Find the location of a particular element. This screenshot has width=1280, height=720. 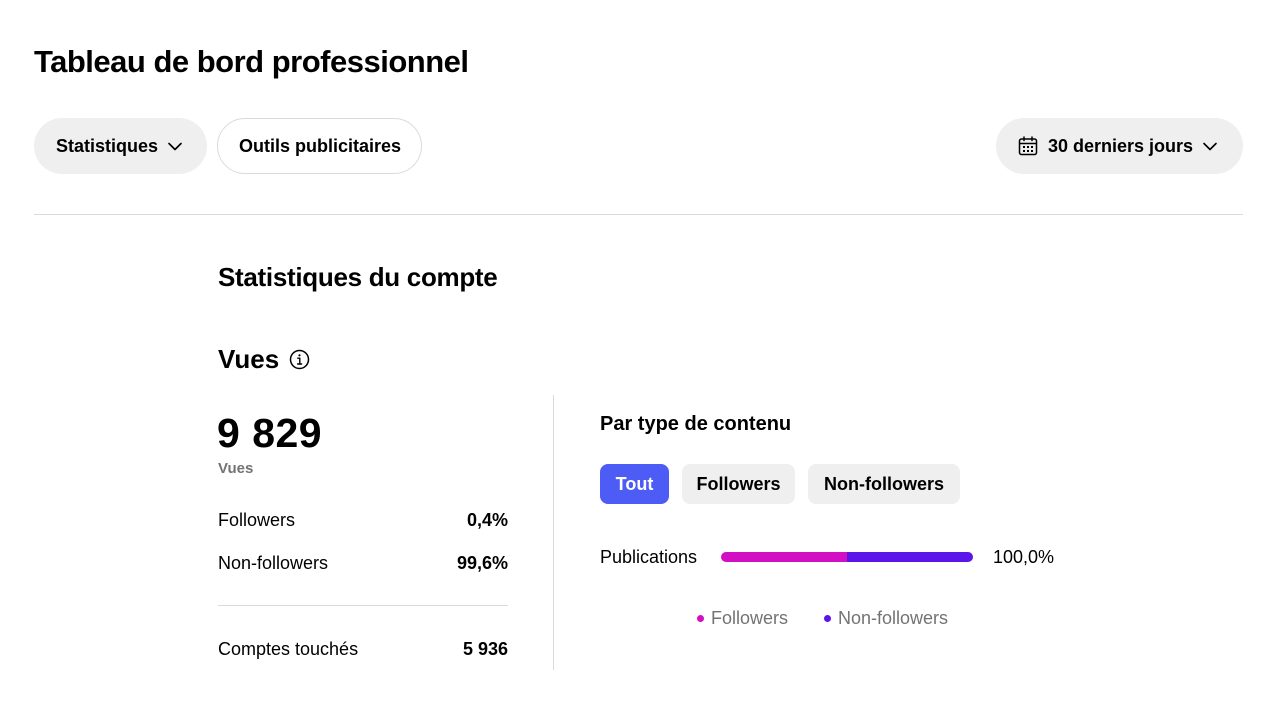

legend-label: Followers is located at coordinates (750, 618).